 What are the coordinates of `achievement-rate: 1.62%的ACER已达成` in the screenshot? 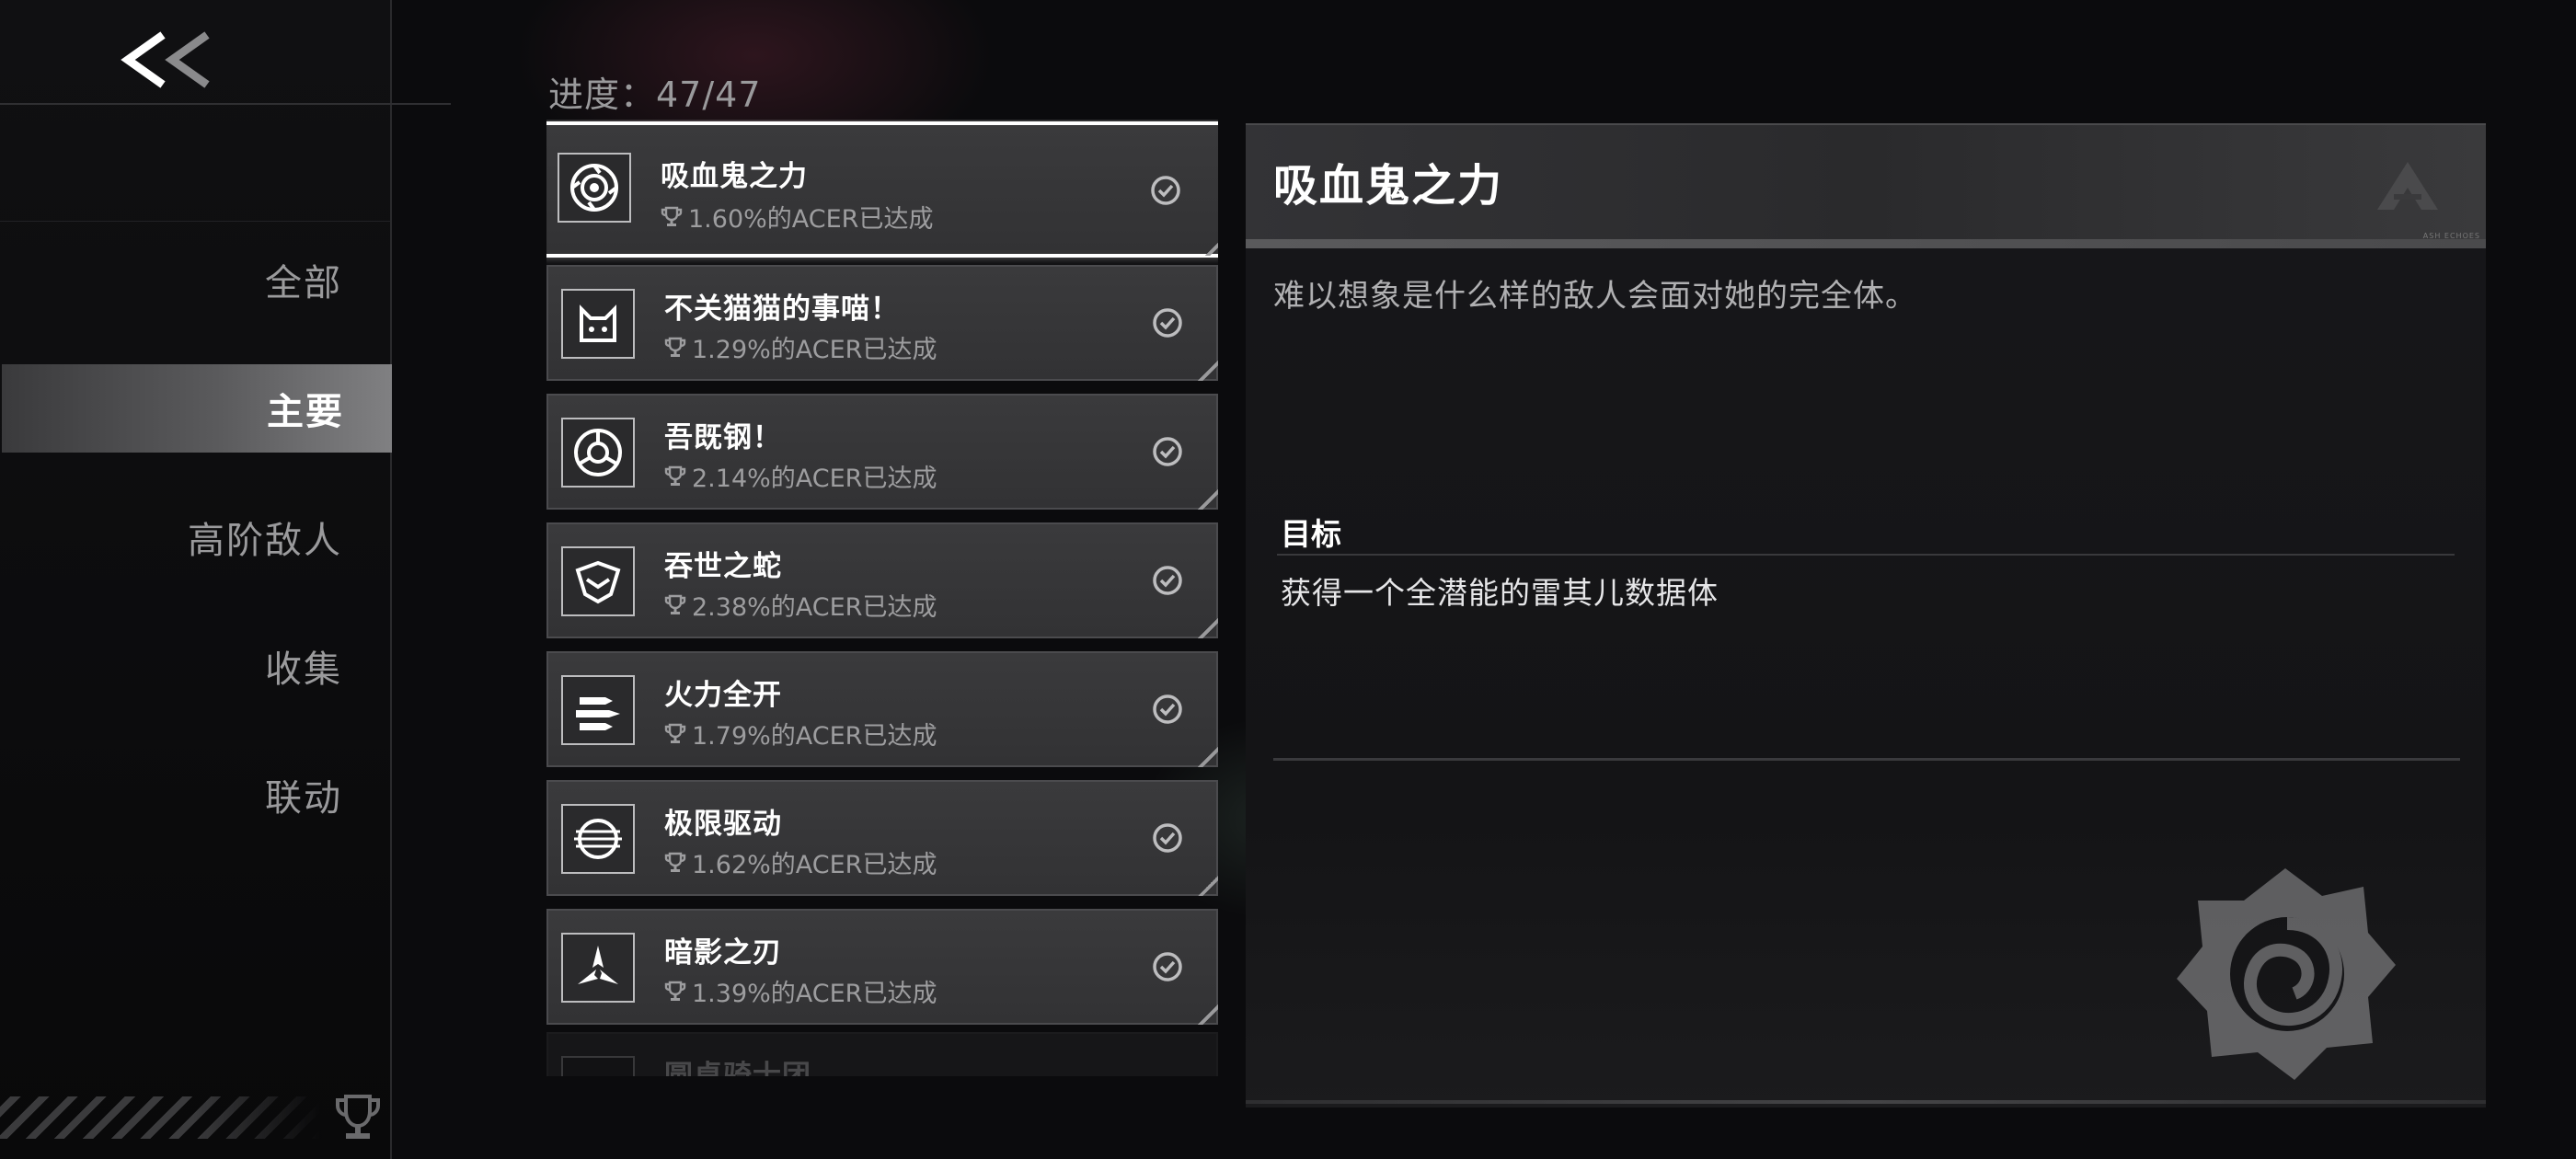 It's located at (800, 862).